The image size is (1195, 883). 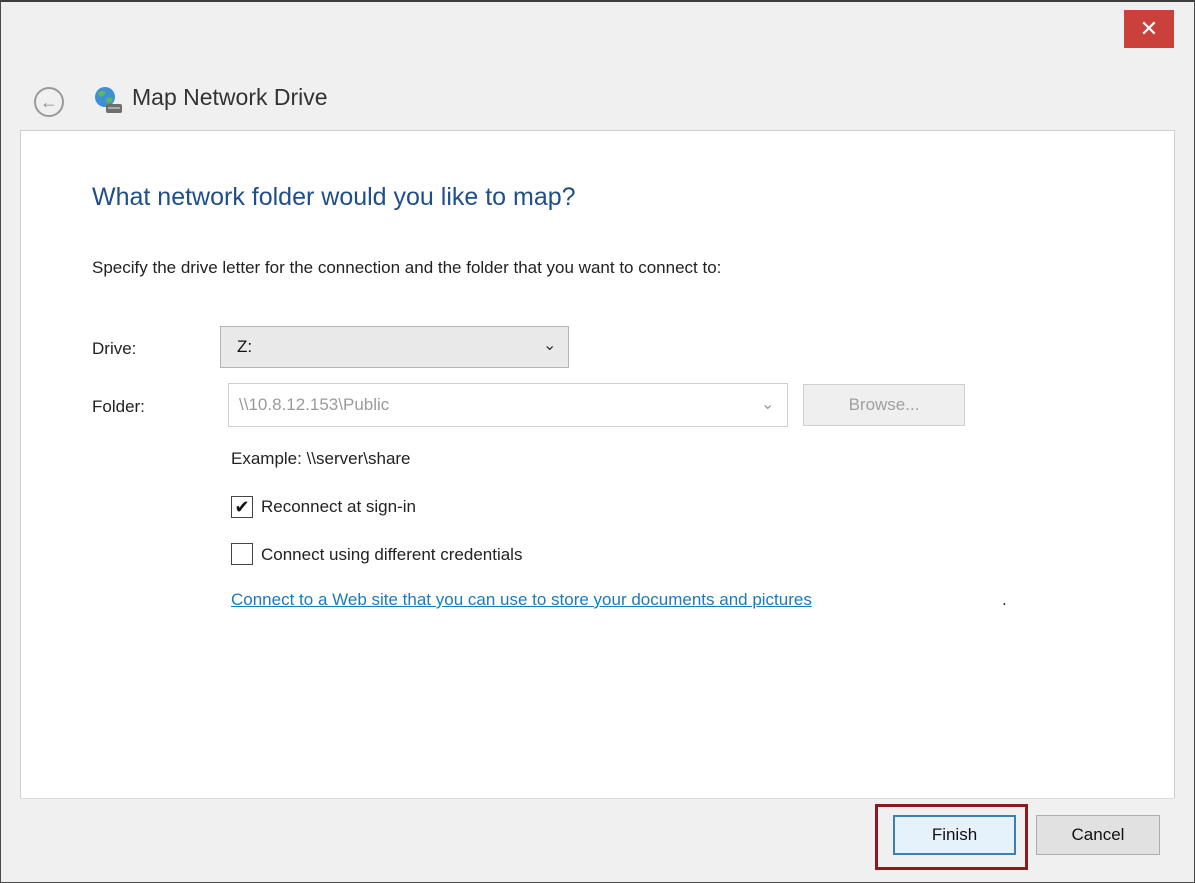 What do you see at coordinates (954, 835) in the screenshot?
I see `finish-button: Finish` at bounding box center [954, 835].